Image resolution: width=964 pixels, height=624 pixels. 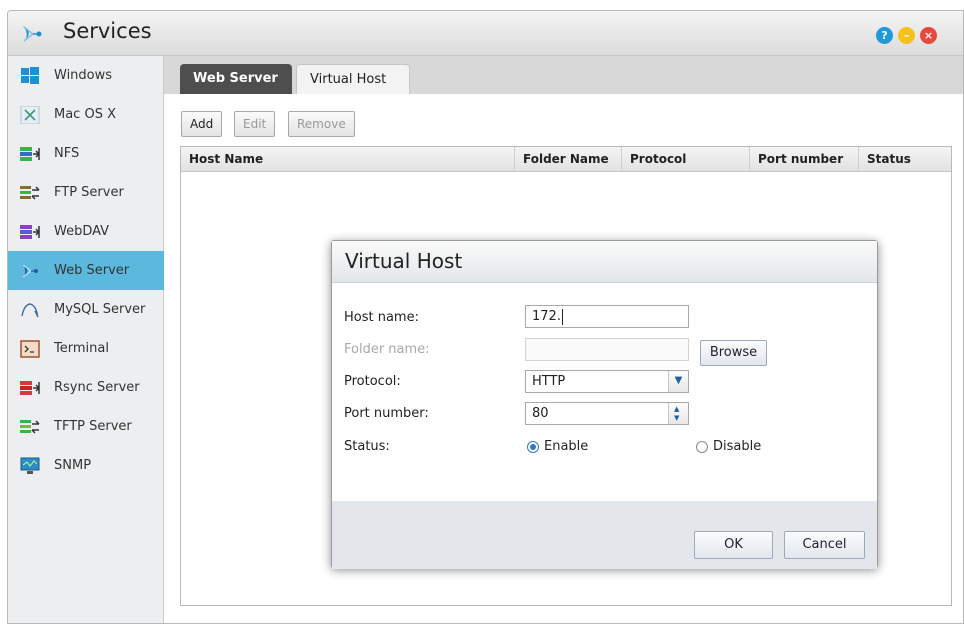 What do you see at coordinates (563, 75) in the screenshot?
I see `tab-bar: Web Server Virtual Host` at bounding box center [563, 75].